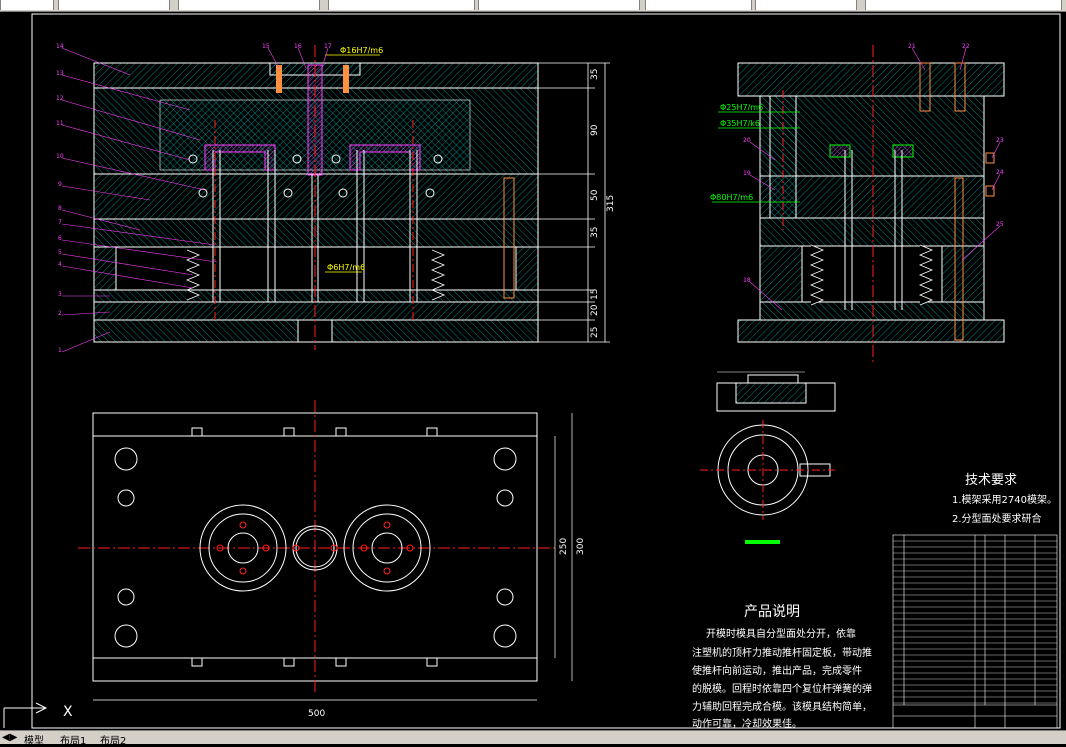 The width and height of the screenshot is (1066, 747). Describe the element at coordinates (997, 518) in the screenshot. I see `tech-req-item: 2.分型面处要求研合` at that location.